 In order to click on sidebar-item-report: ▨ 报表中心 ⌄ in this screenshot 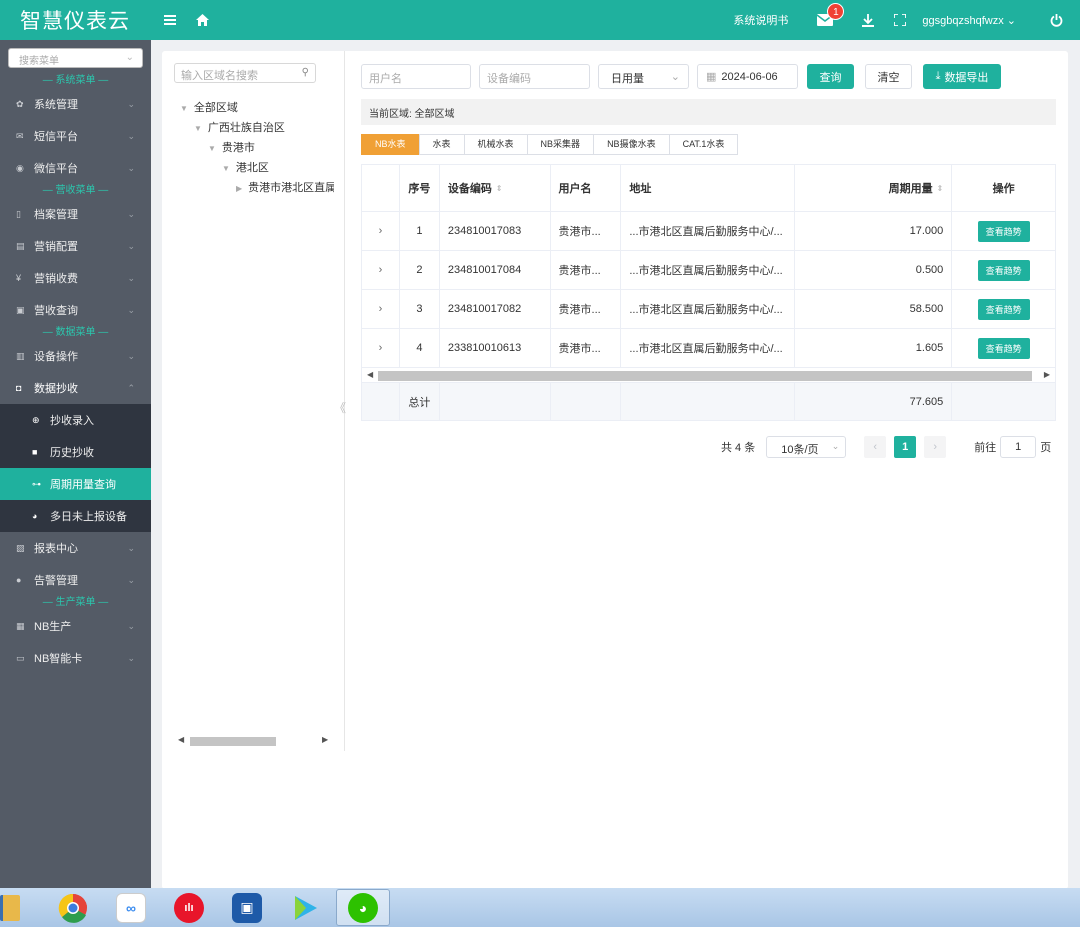, I will do `click(75, 548)`.